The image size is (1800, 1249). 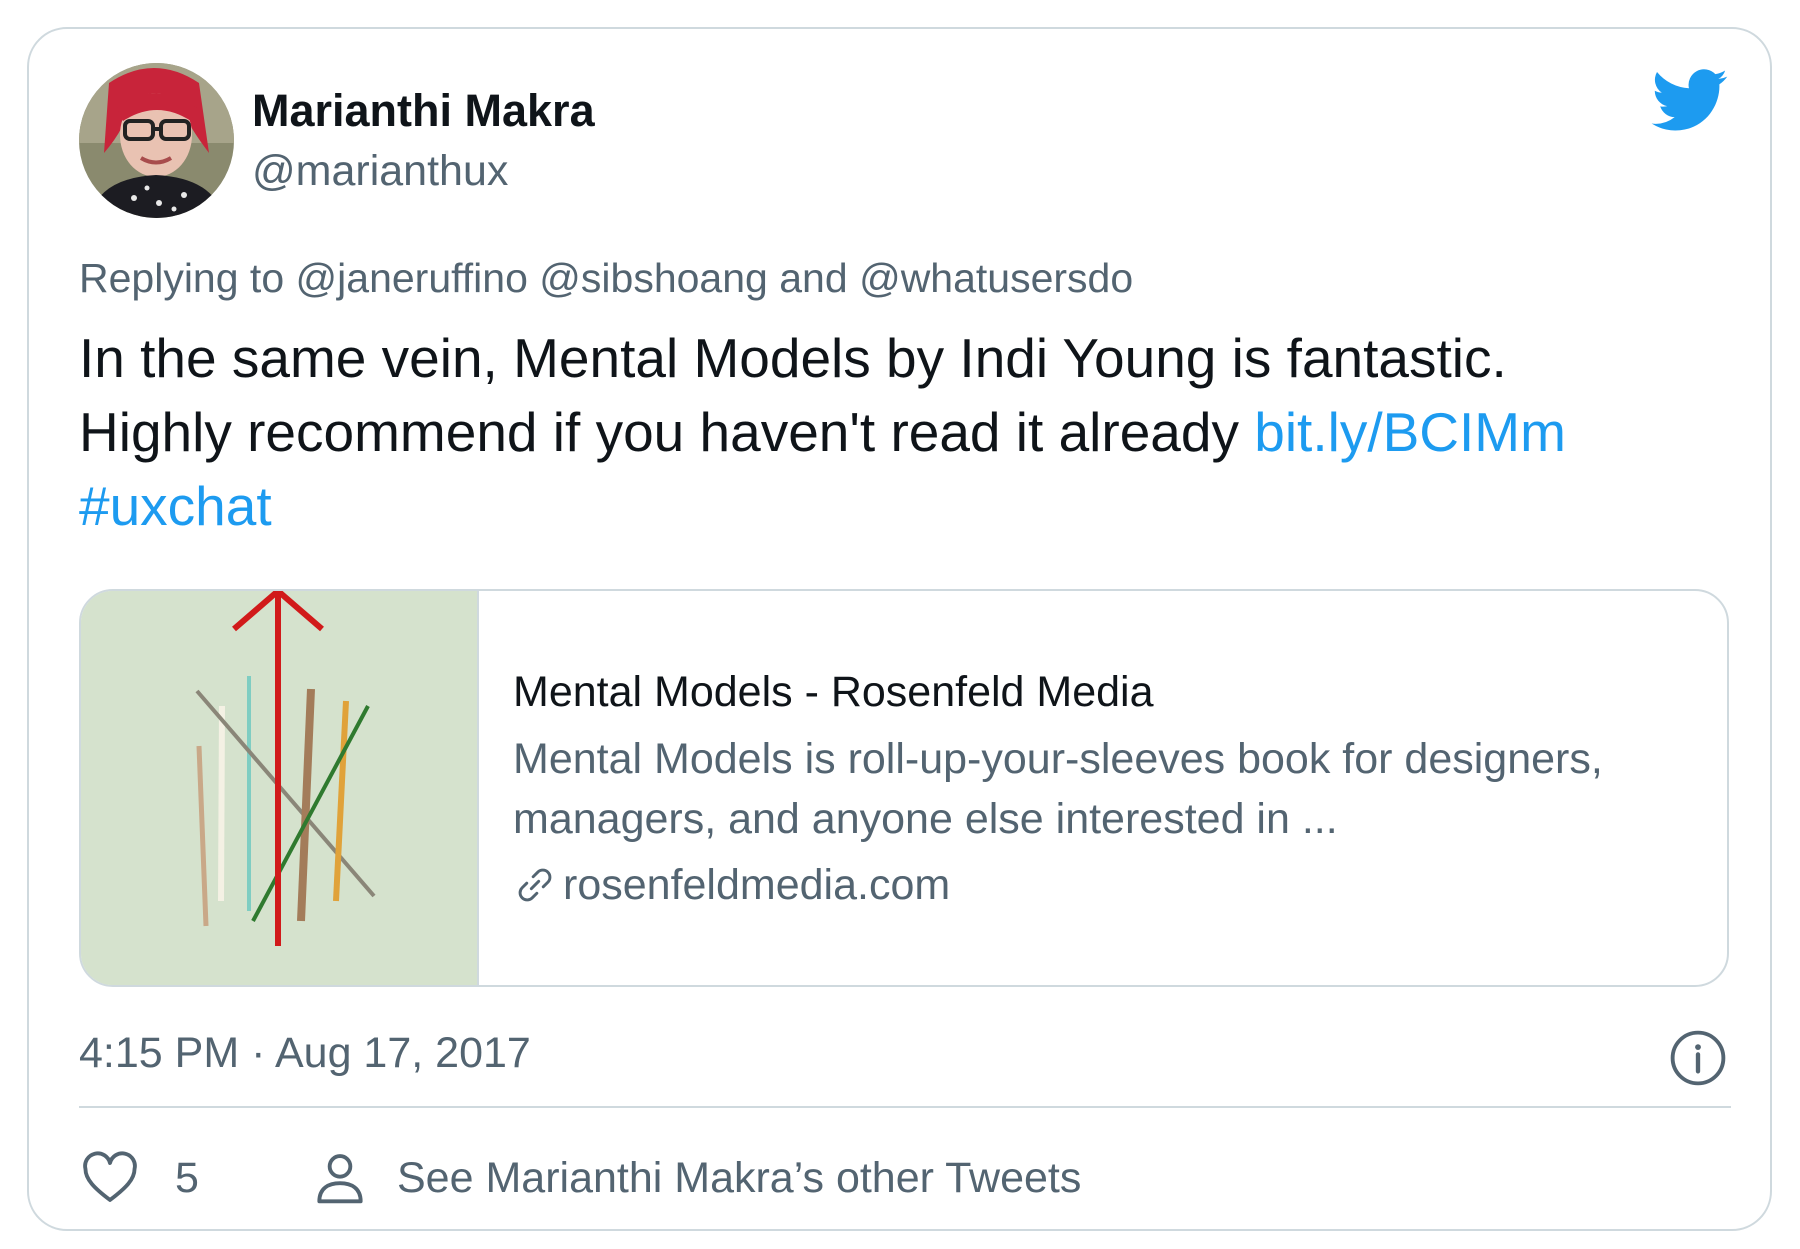 I want to click on link-icon, so click(x=535, y=885).